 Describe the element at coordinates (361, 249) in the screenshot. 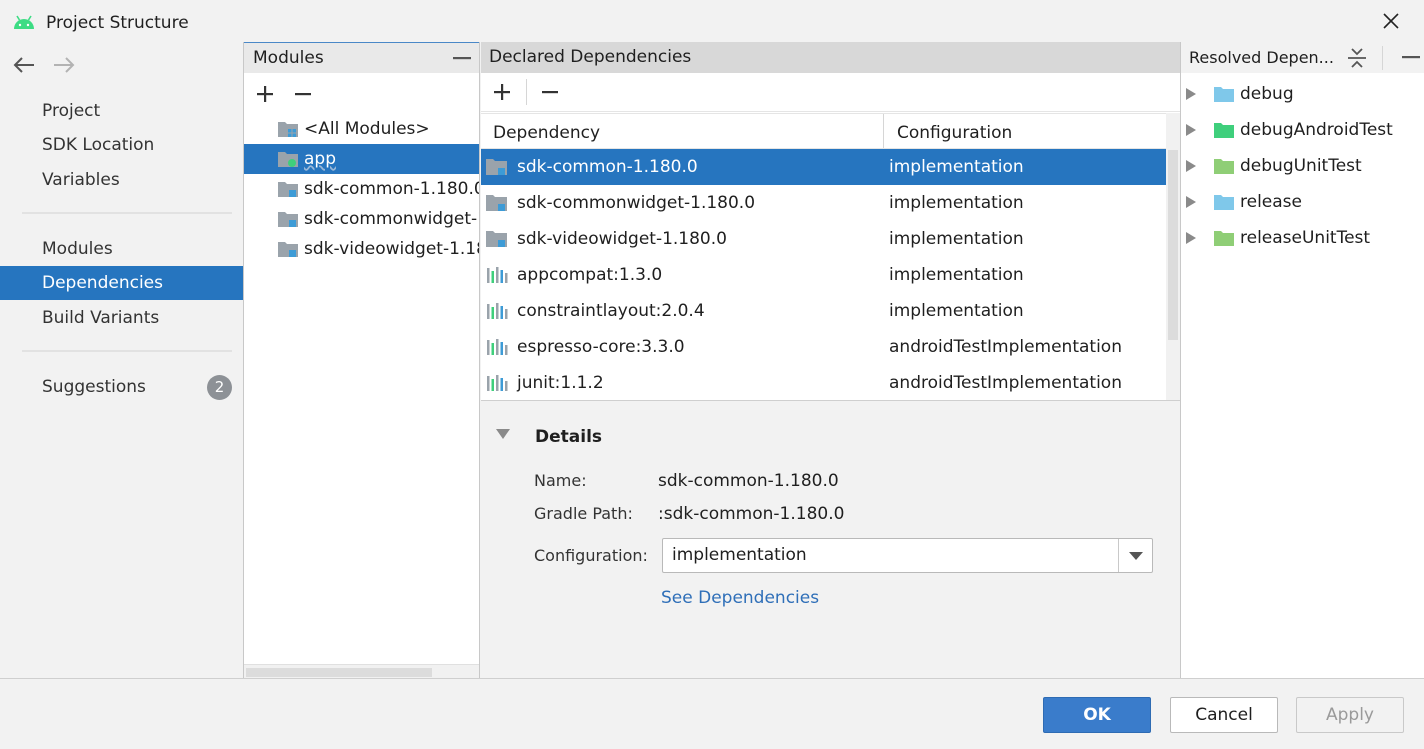

I see `module-item-sdk-videowidget: sdk-videowidget-1.180.0` at that location.